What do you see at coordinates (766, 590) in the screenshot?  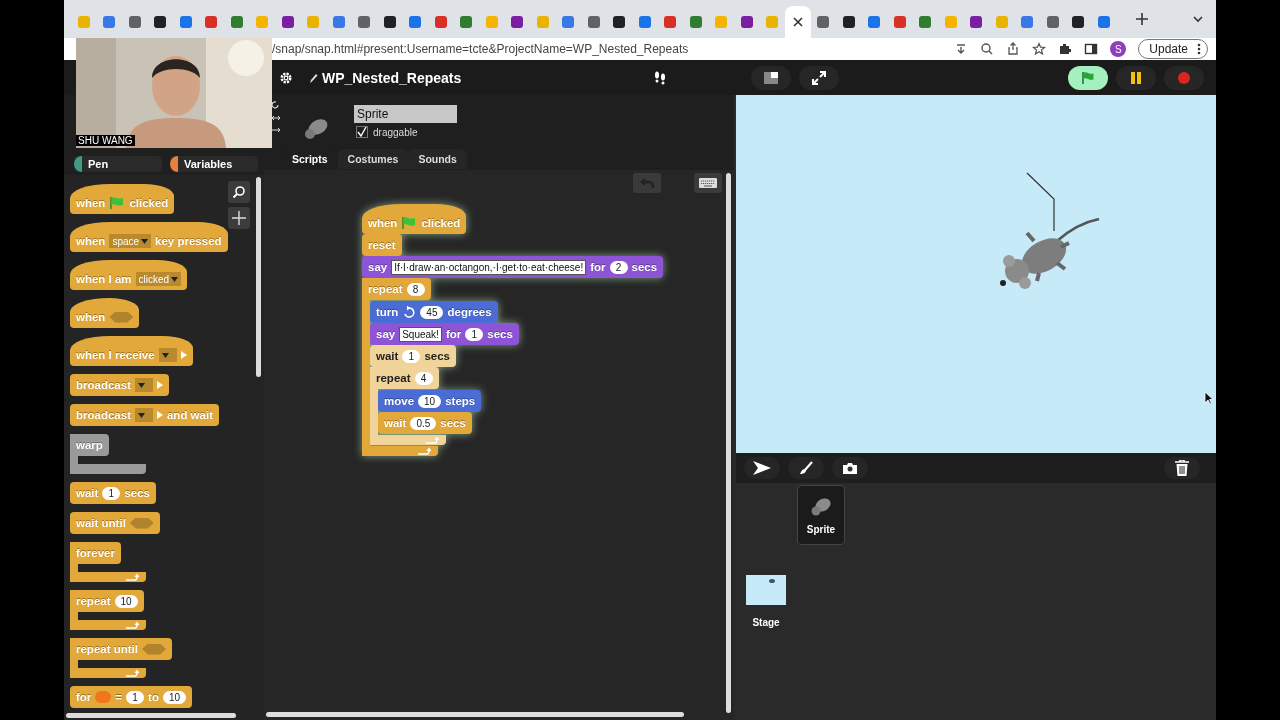 I see `stage-thumbnail-icon` at bounding box center [766, 590].